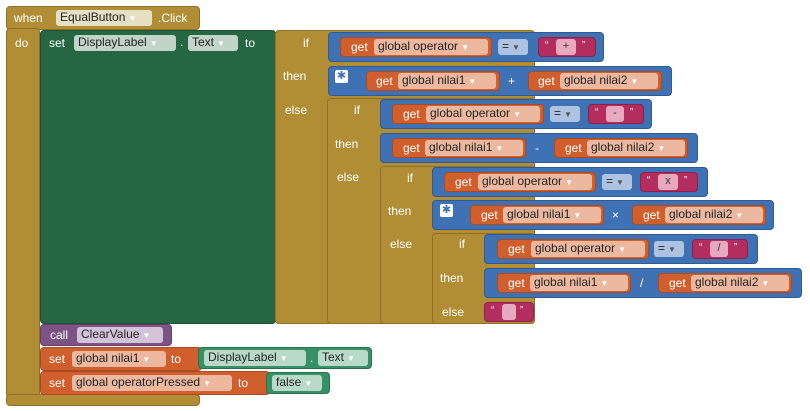  Describe the element at coordinates (110, 334) in the screenshot. I see `procedure-name: ClearValue` at that location.